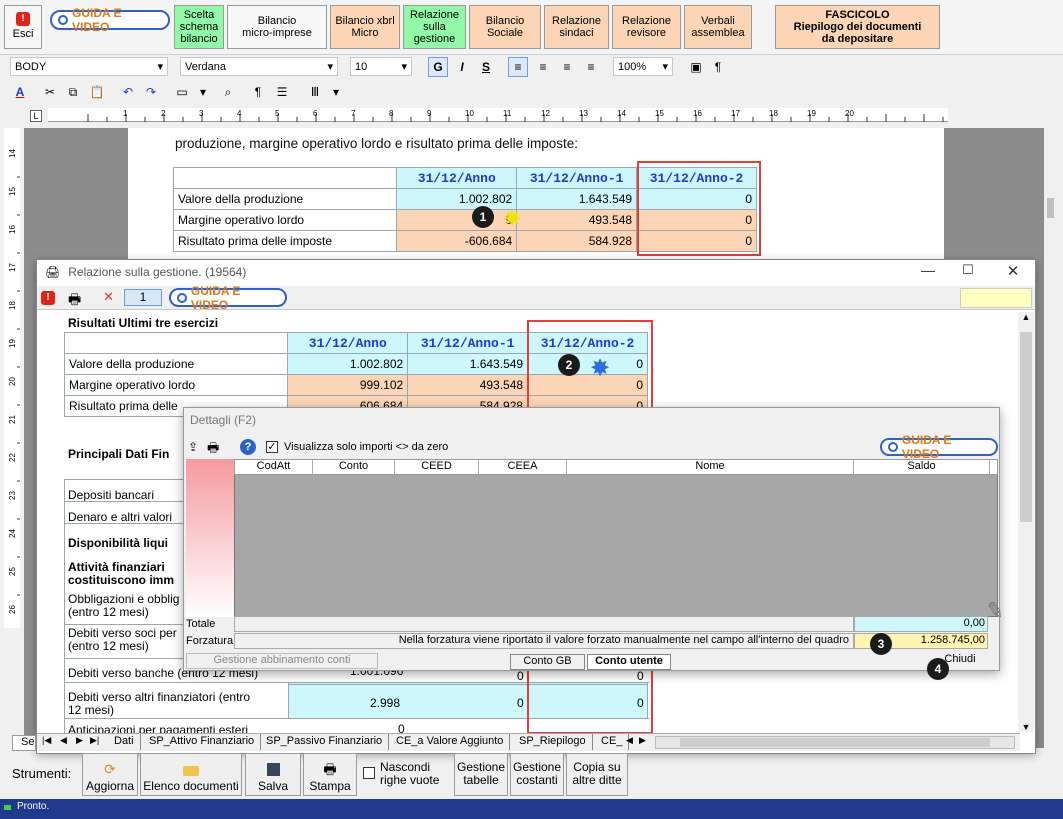 The height and width of the screenshot is (819, 1063). I want to click on col-ceea: CEEA, so click(523, 467).